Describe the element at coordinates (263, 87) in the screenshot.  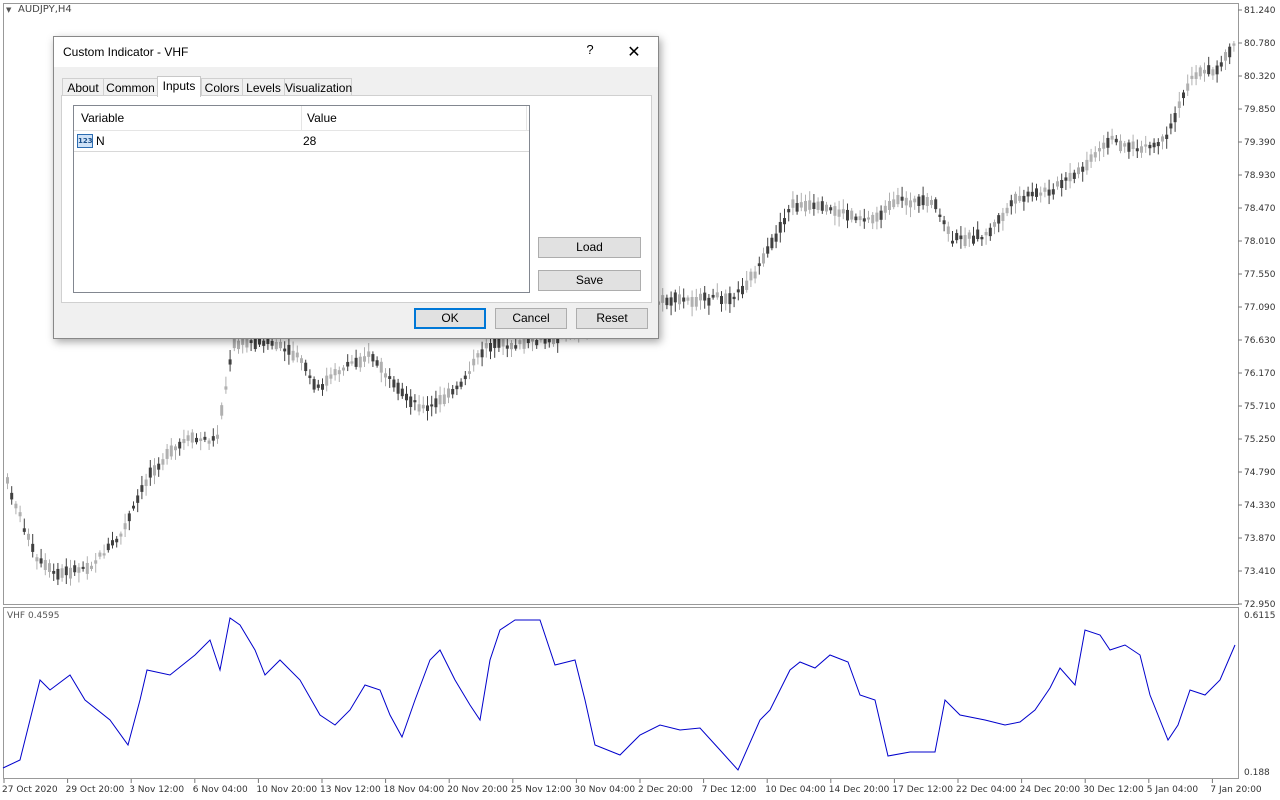
I see `tab-levels: Levels` at that location.